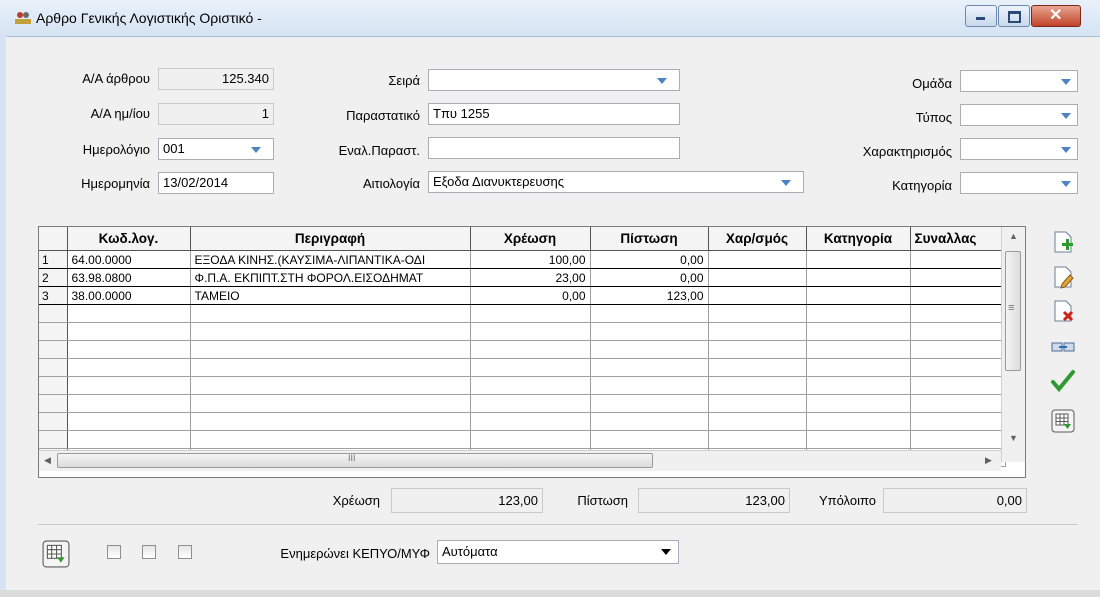 The height and width of the screenshot is (597, 1100). What do you see at coordinates (356, 500) in the screenshot?
I see `total-debit-label: Χρέωση` at bounding box center [356, 500].